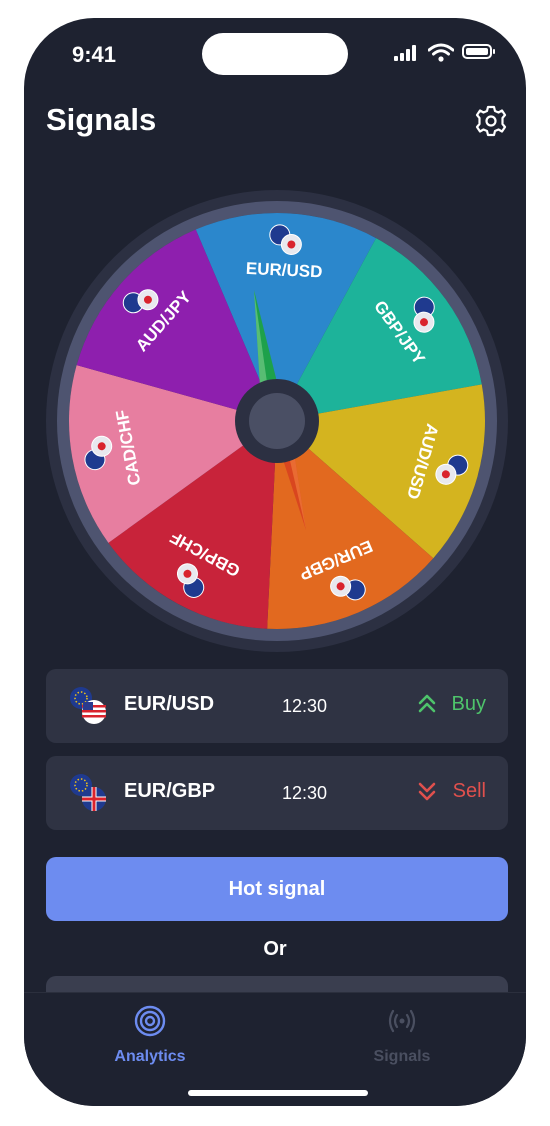 This screenshot has width=550, height=1126. What do you see at coordinates (469, 791) in the screenshot?
I see `signal-action: Sell` at bounding box center [469, 791].